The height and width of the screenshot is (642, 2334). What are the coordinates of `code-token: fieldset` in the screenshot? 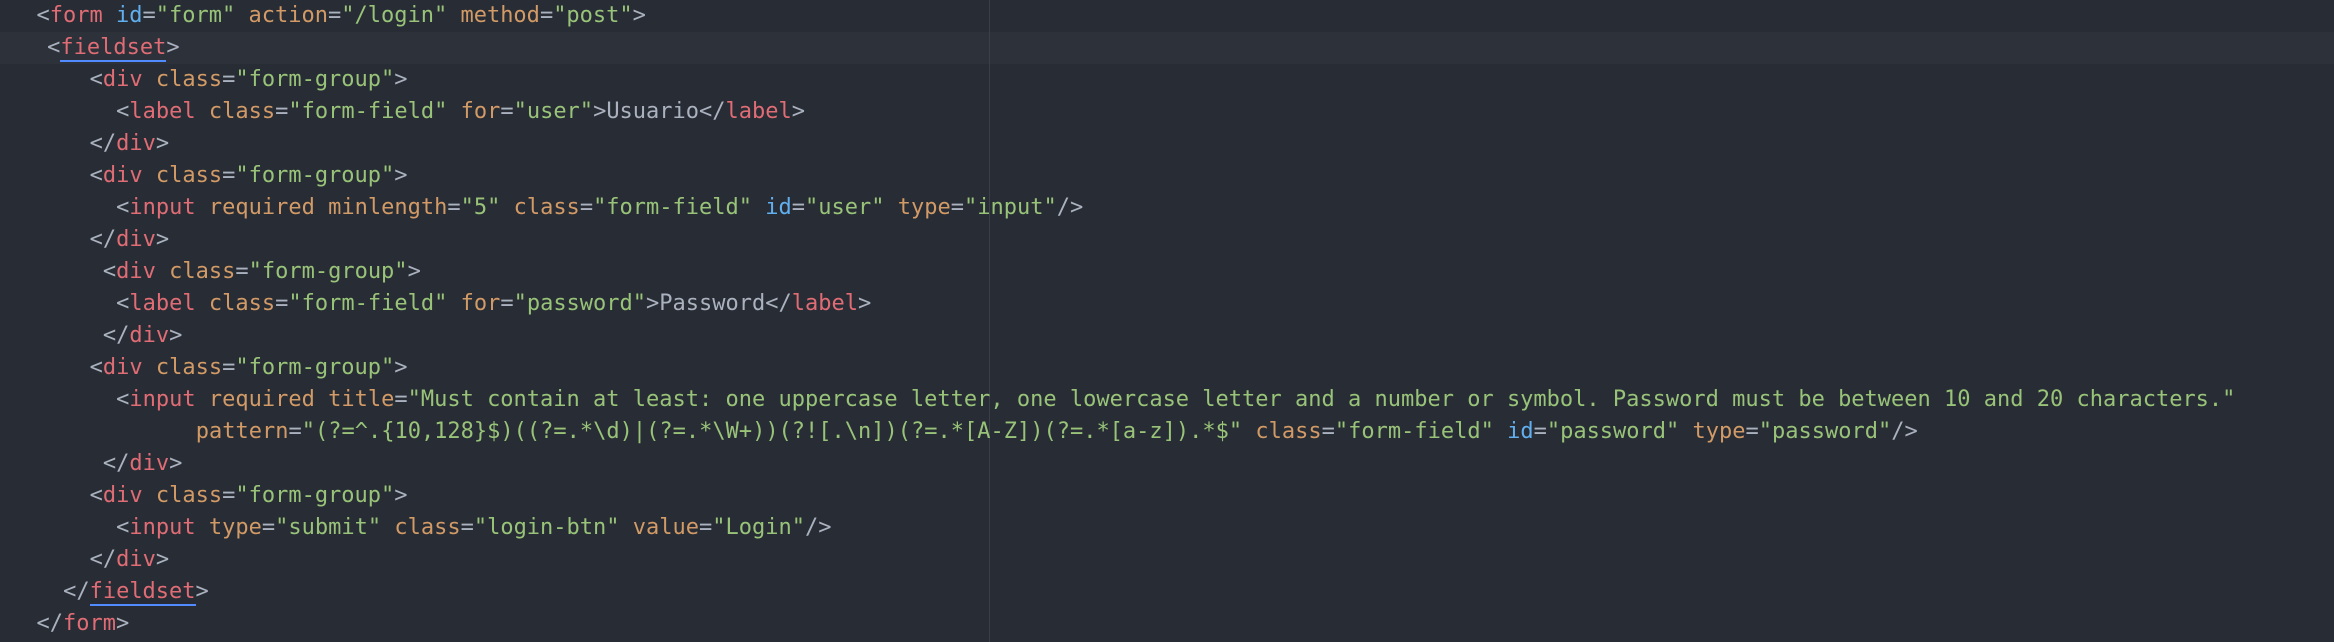 It's located at (142, 592).